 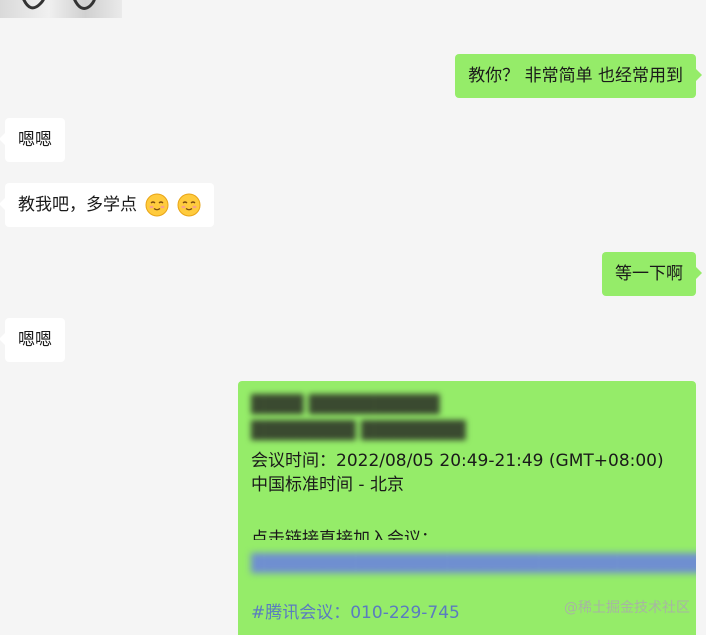 What do you see at coordinates (649, 274) in the screenshot?
I see `message-text: 等一下啊` at bounding box center [649, 274].